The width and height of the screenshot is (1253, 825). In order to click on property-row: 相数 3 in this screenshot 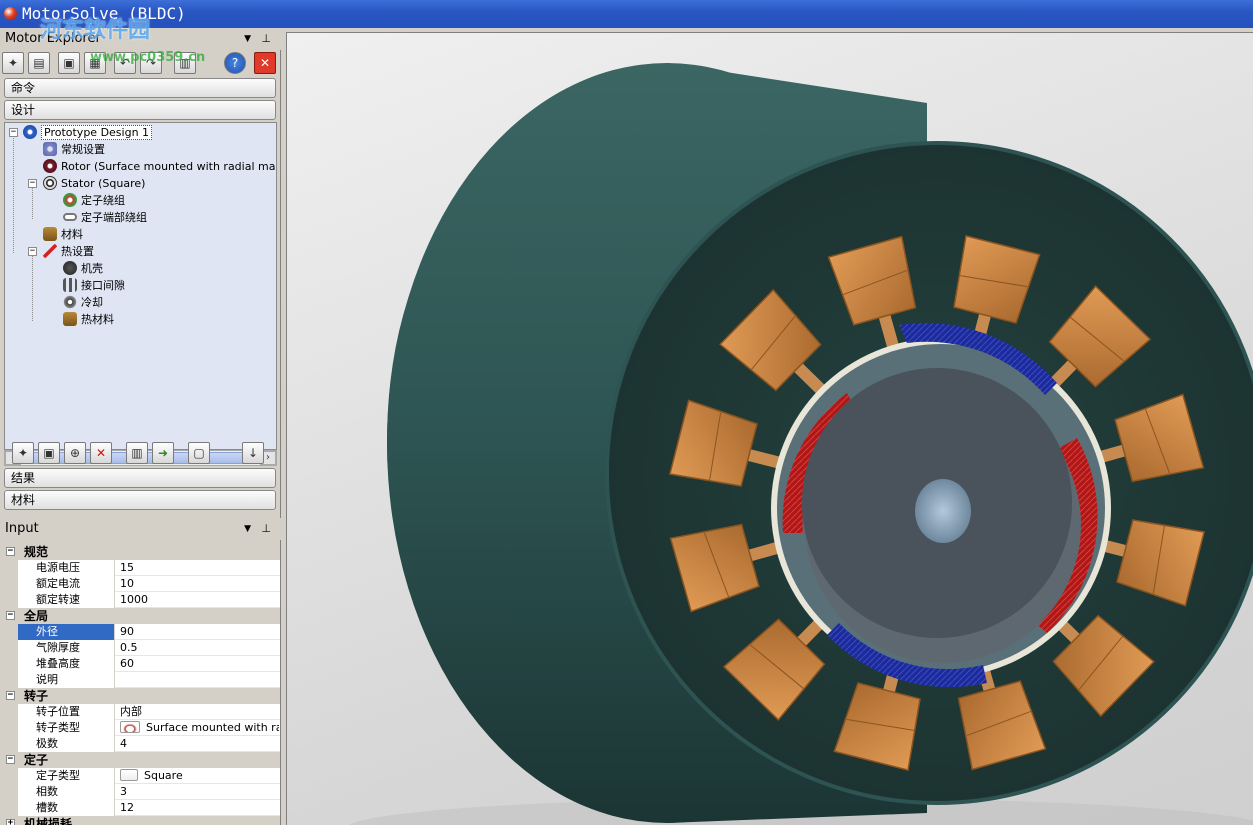, I will do `click(140, 792)`.